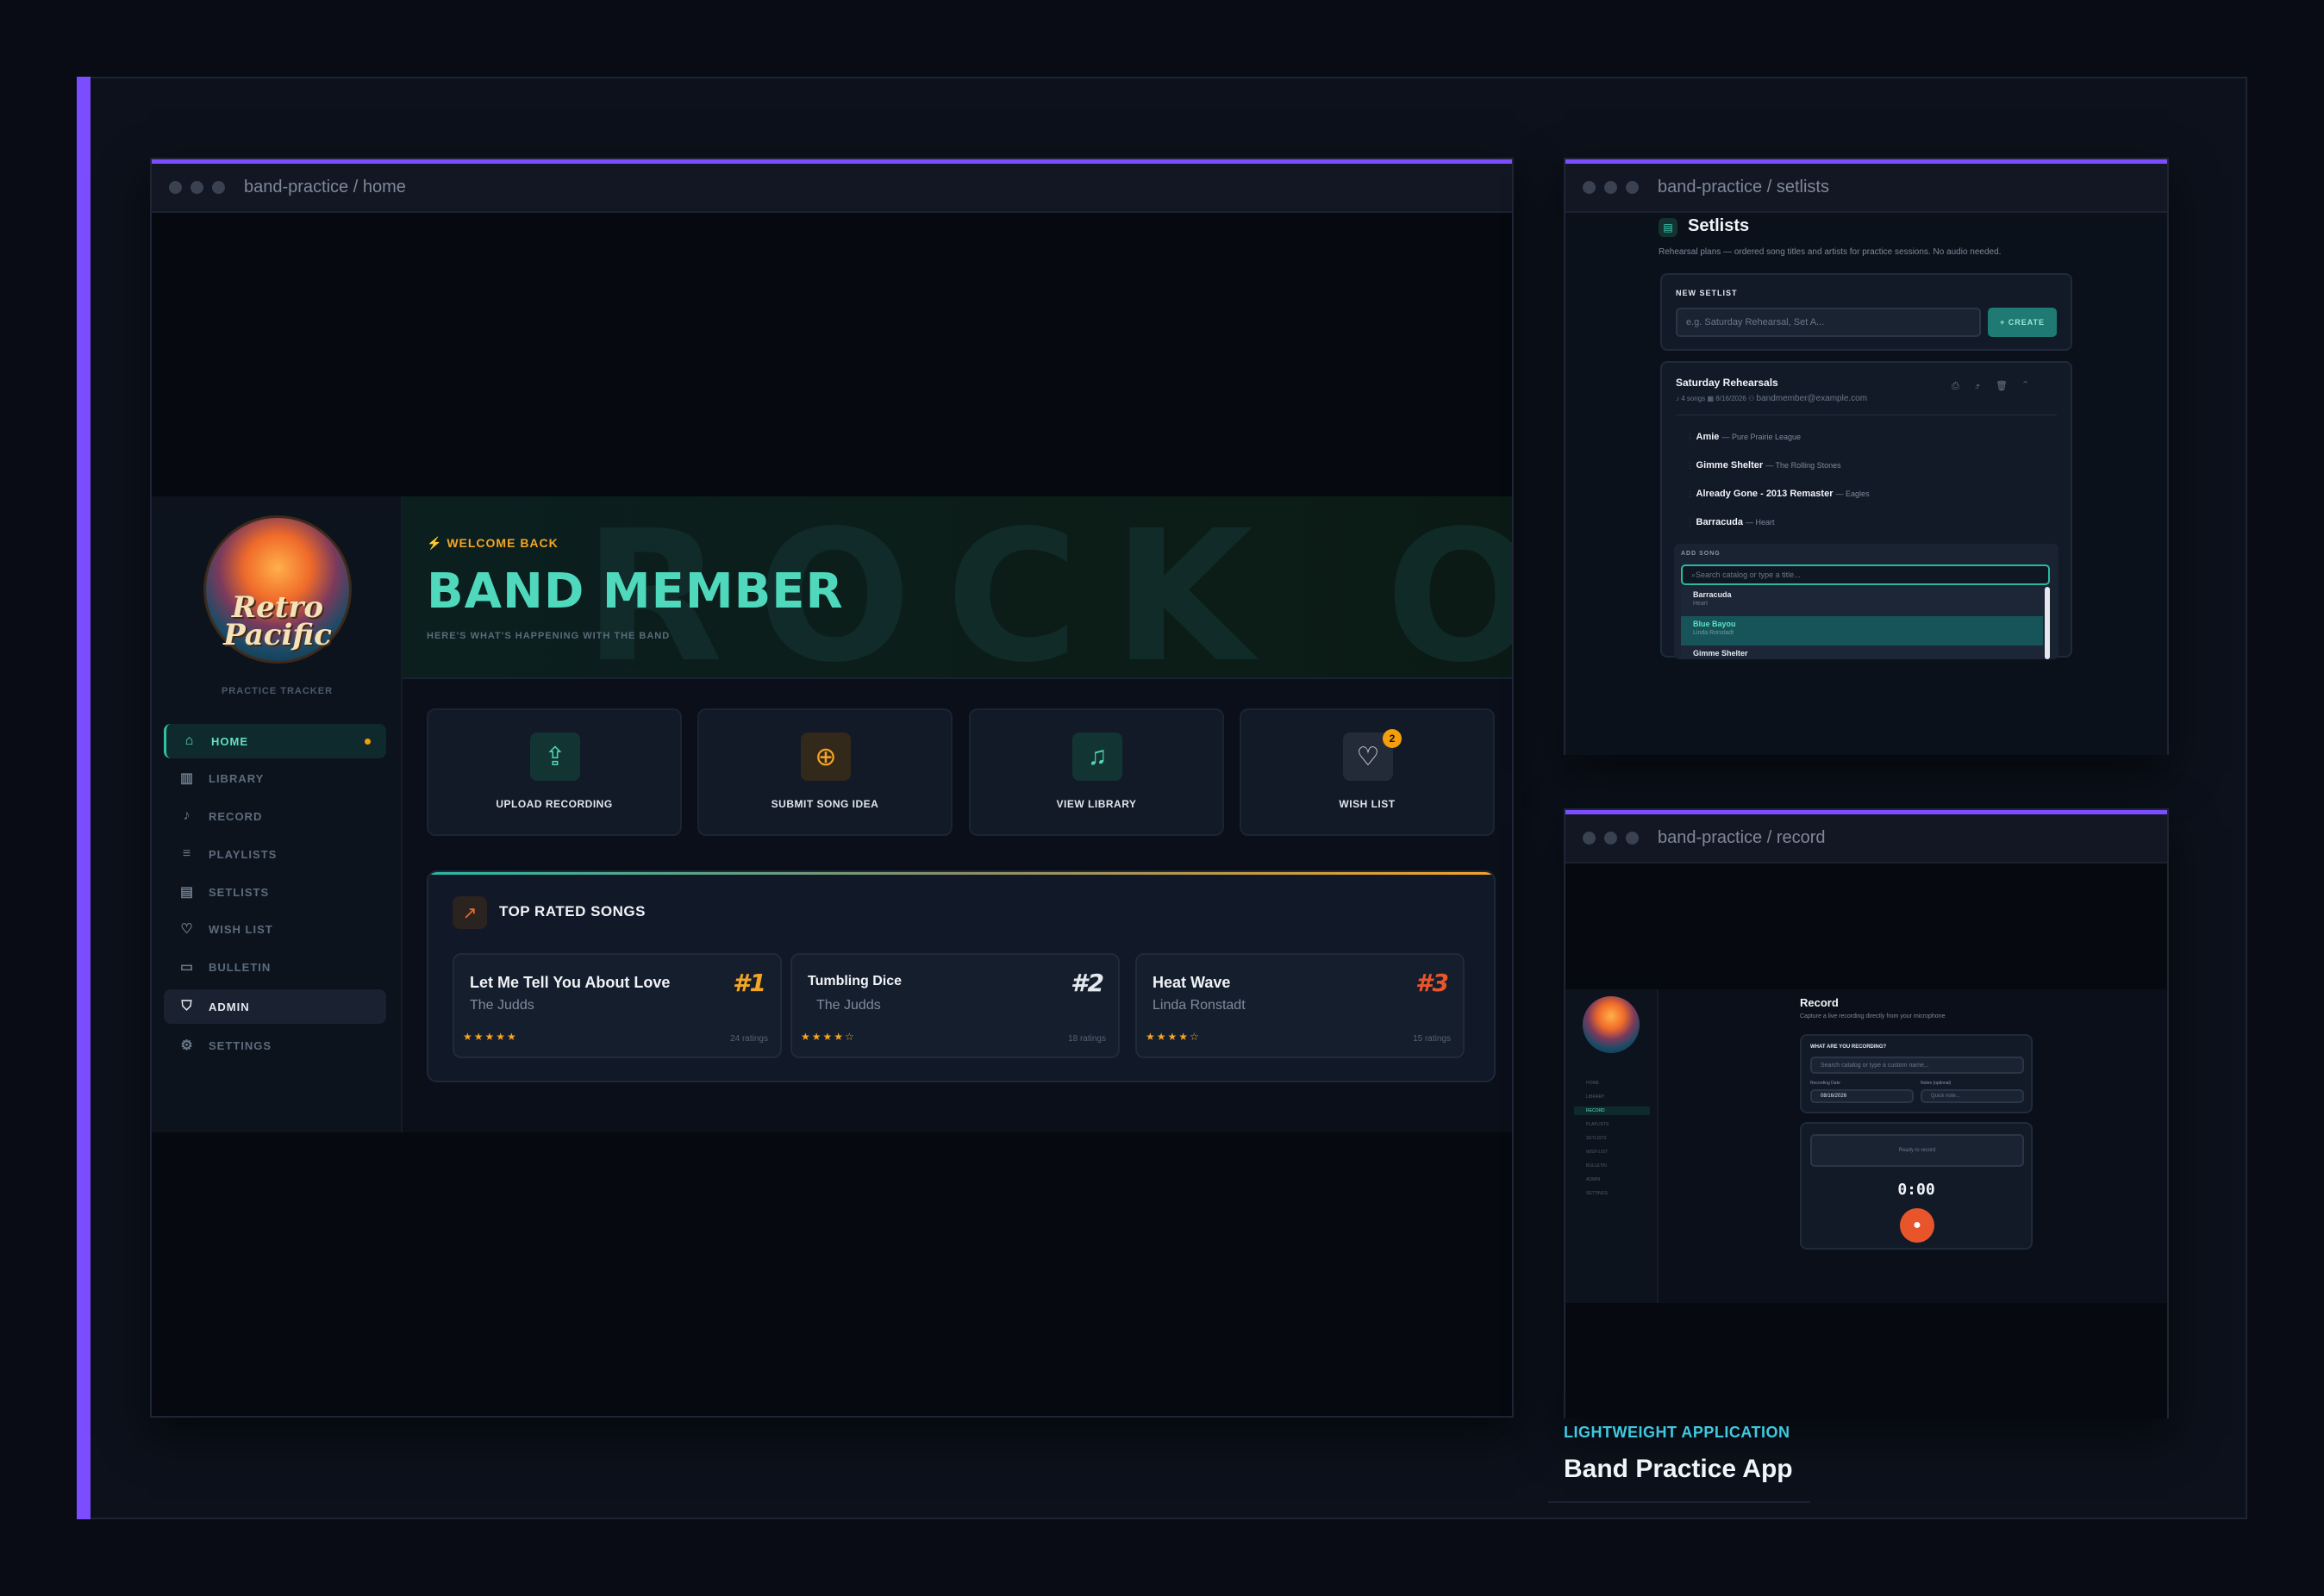 The height and width of the screenshot is (1596, 2324). I want to click on nav-bulletin: ▭ BULLETIN, so click(275, 967).